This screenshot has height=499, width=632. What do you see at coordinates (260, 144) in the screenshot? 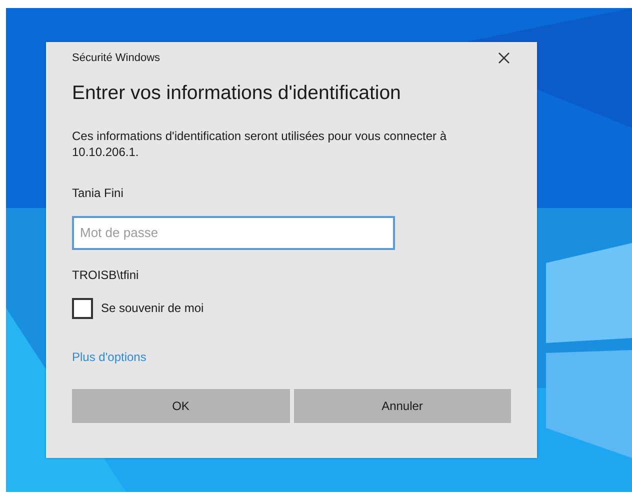
I see `message-text: Ces informations d'identification seront utilisées pour vous connecter à 10.10.206.1.` at bounding box center [260, 144].